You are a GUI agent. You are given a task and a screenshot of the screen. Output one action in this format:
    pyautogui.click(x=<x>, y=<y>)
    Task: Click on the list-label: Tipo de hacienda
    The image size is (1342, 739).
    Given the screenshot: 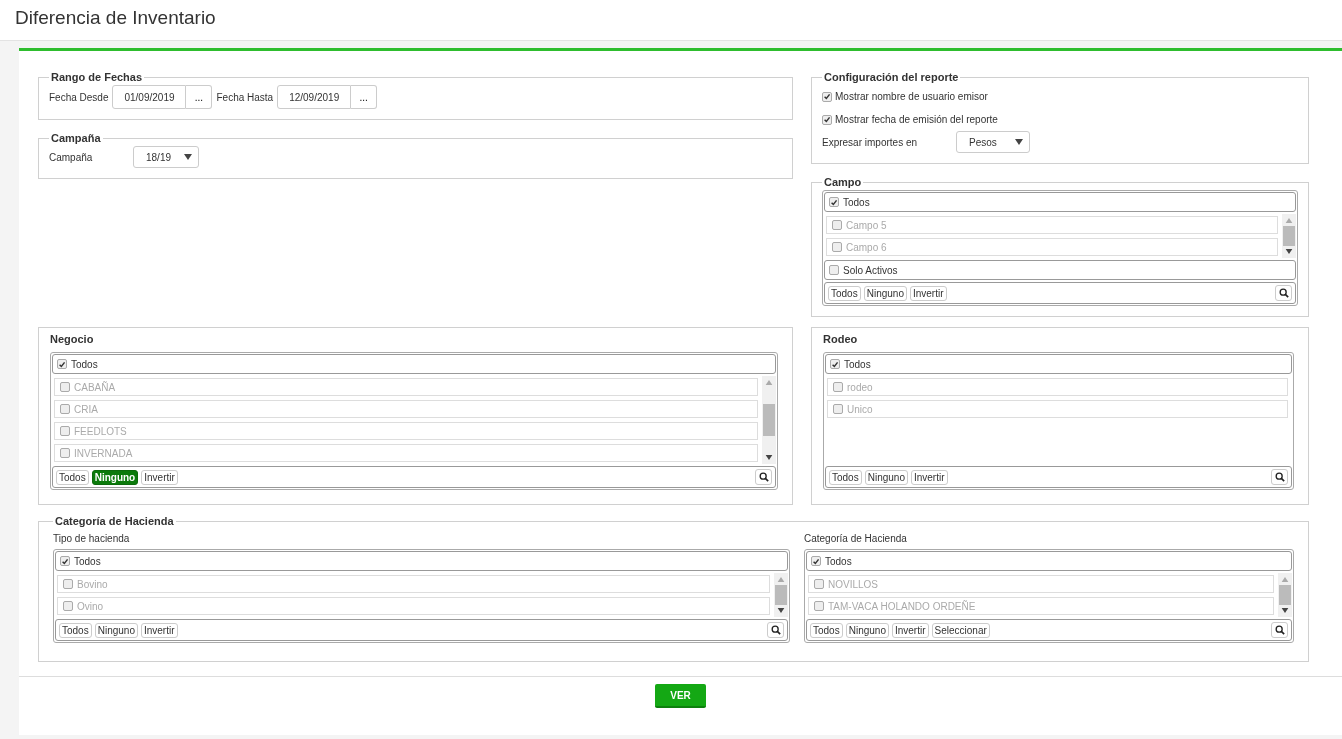 What is the action you would take?
    pyautogui.click(x=92, y=538)
    